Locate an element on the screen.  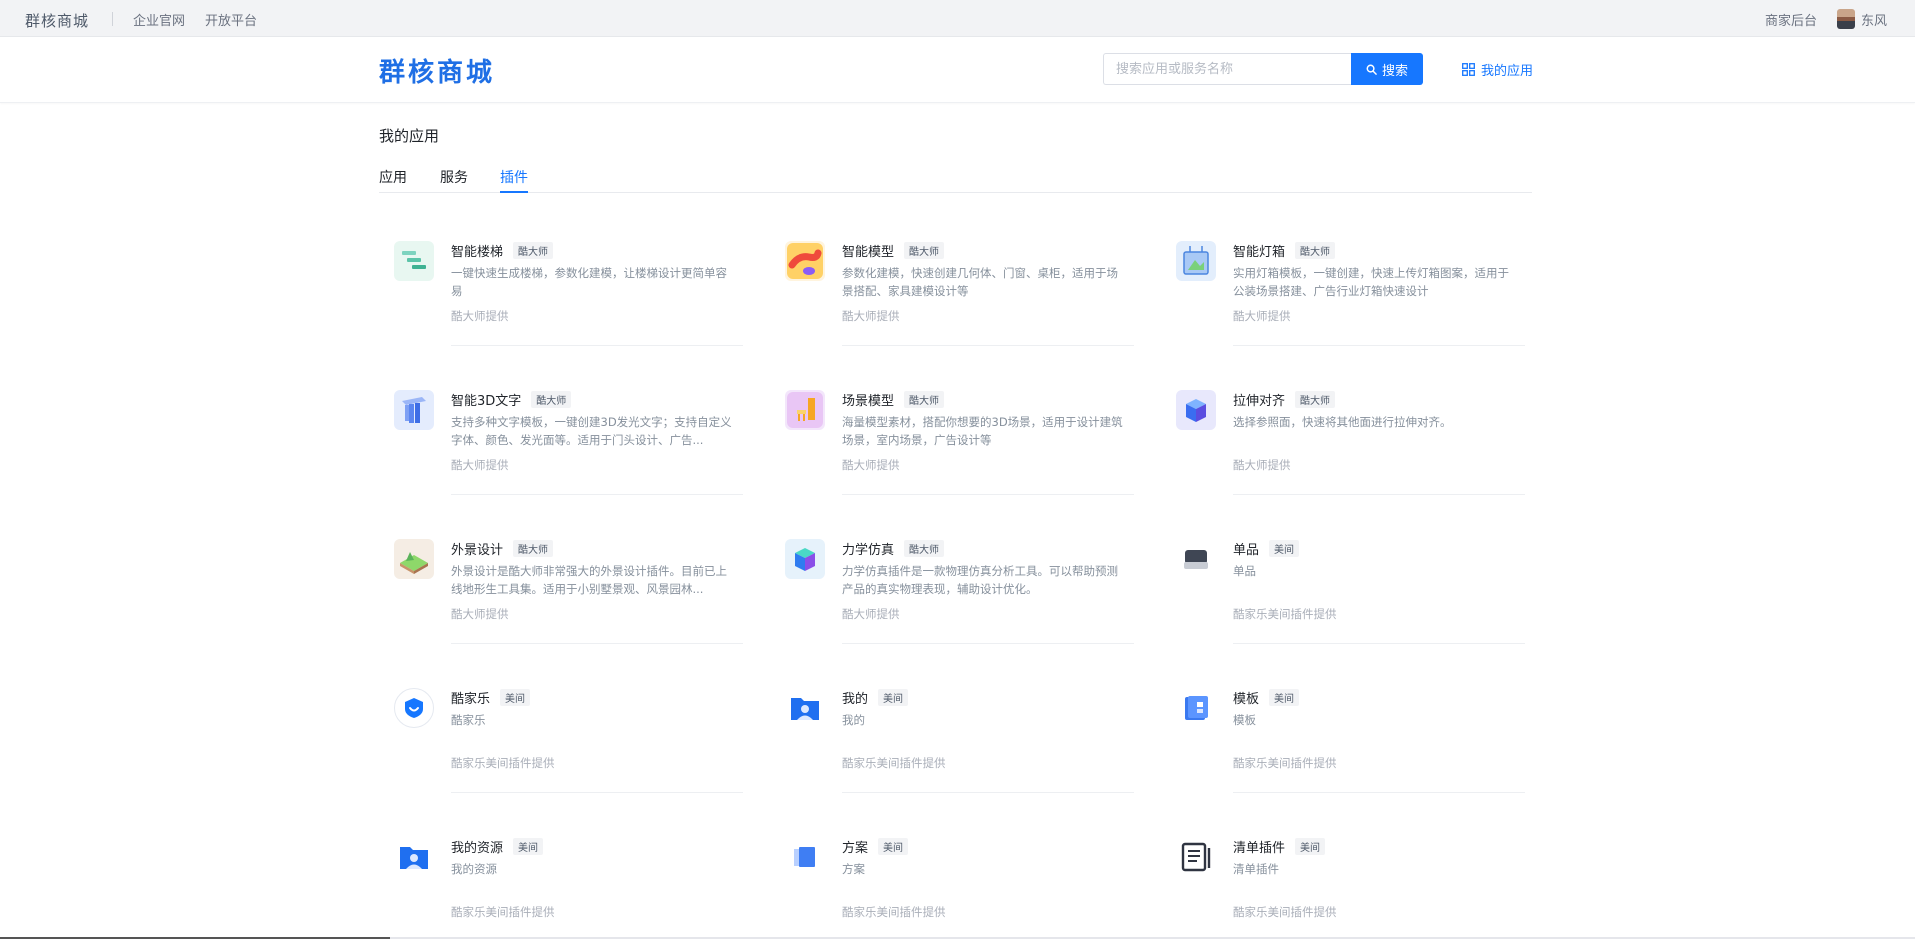
plugin-title: 我的资源 美间 is located at coordinates (497, 846).